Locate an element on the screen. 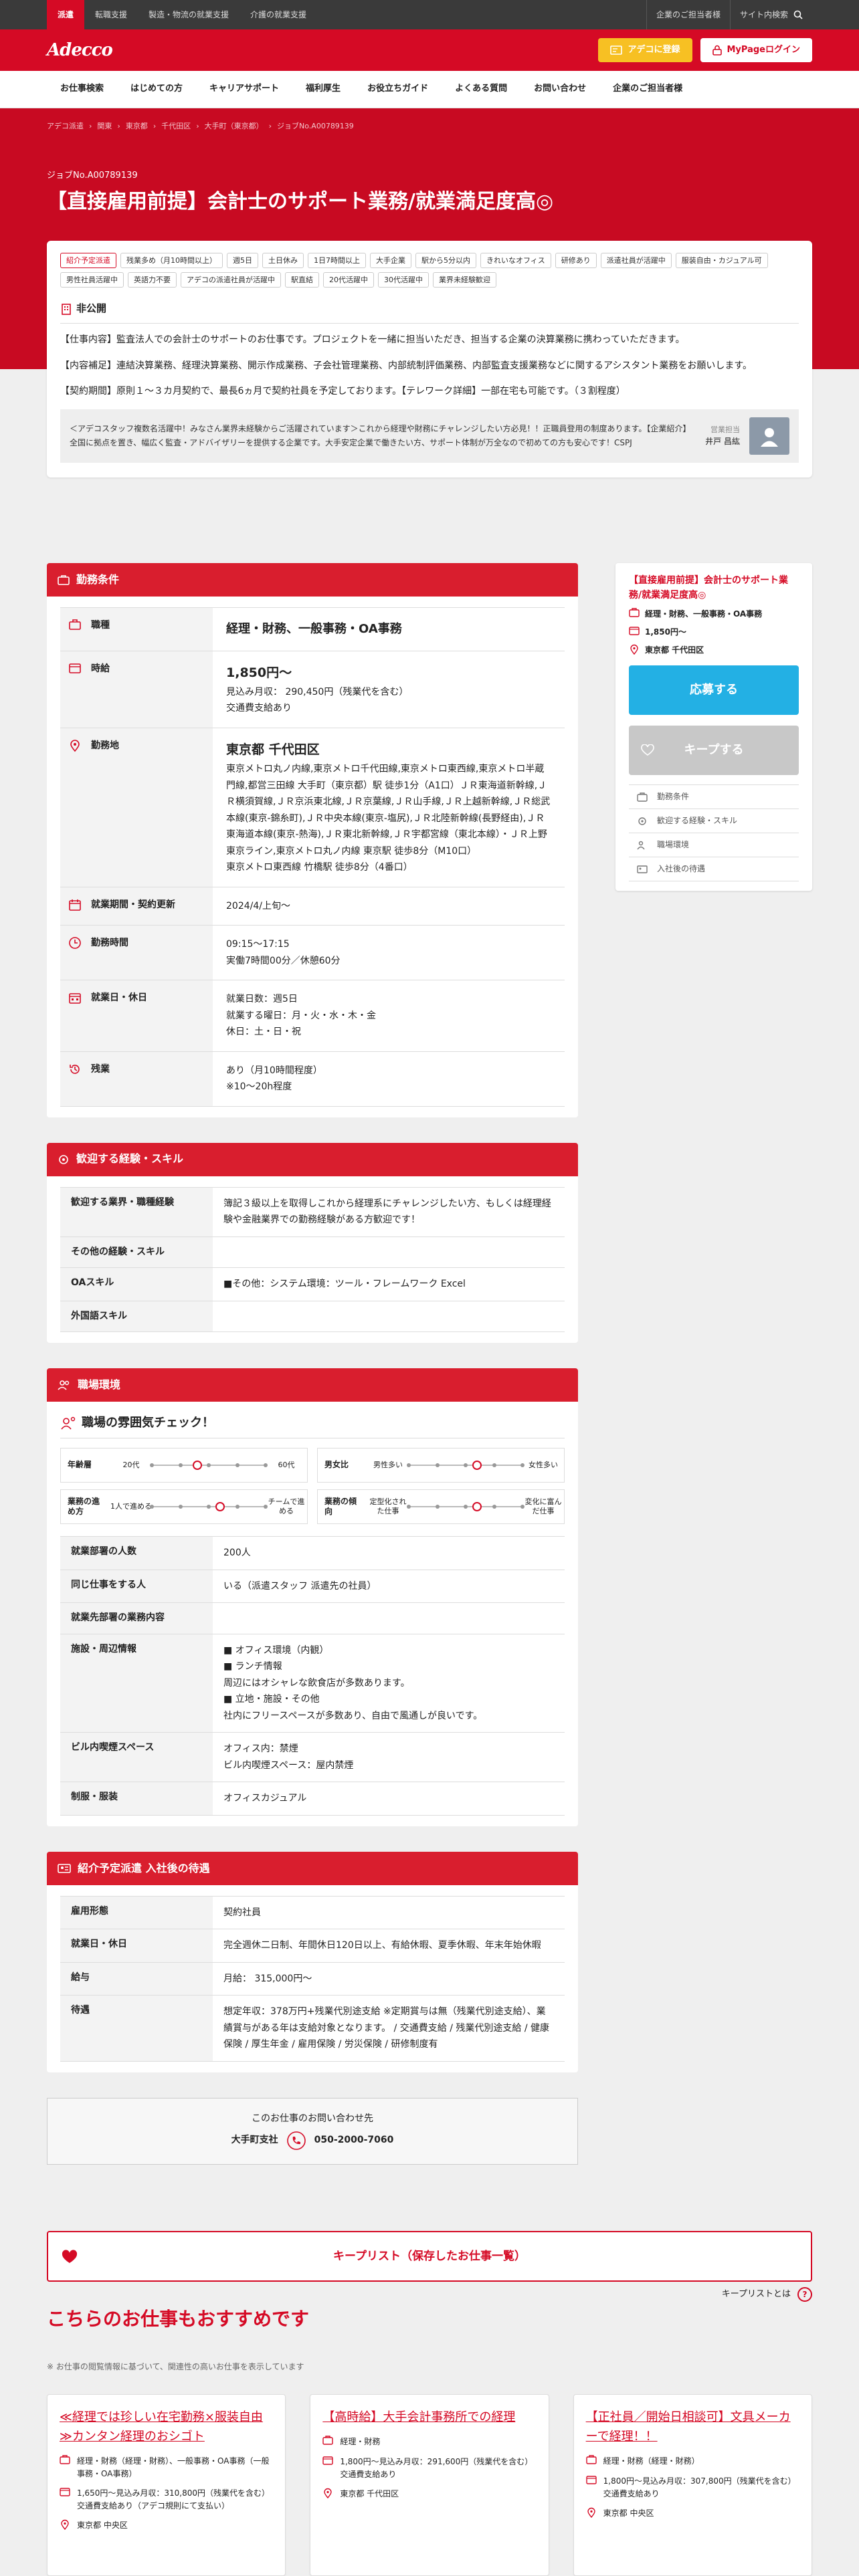  recommend-card-type: 経理・財務（経理・財務）、一般事務・OA事務（一般事務・OA事務） is located at coordinates (174, 2467).